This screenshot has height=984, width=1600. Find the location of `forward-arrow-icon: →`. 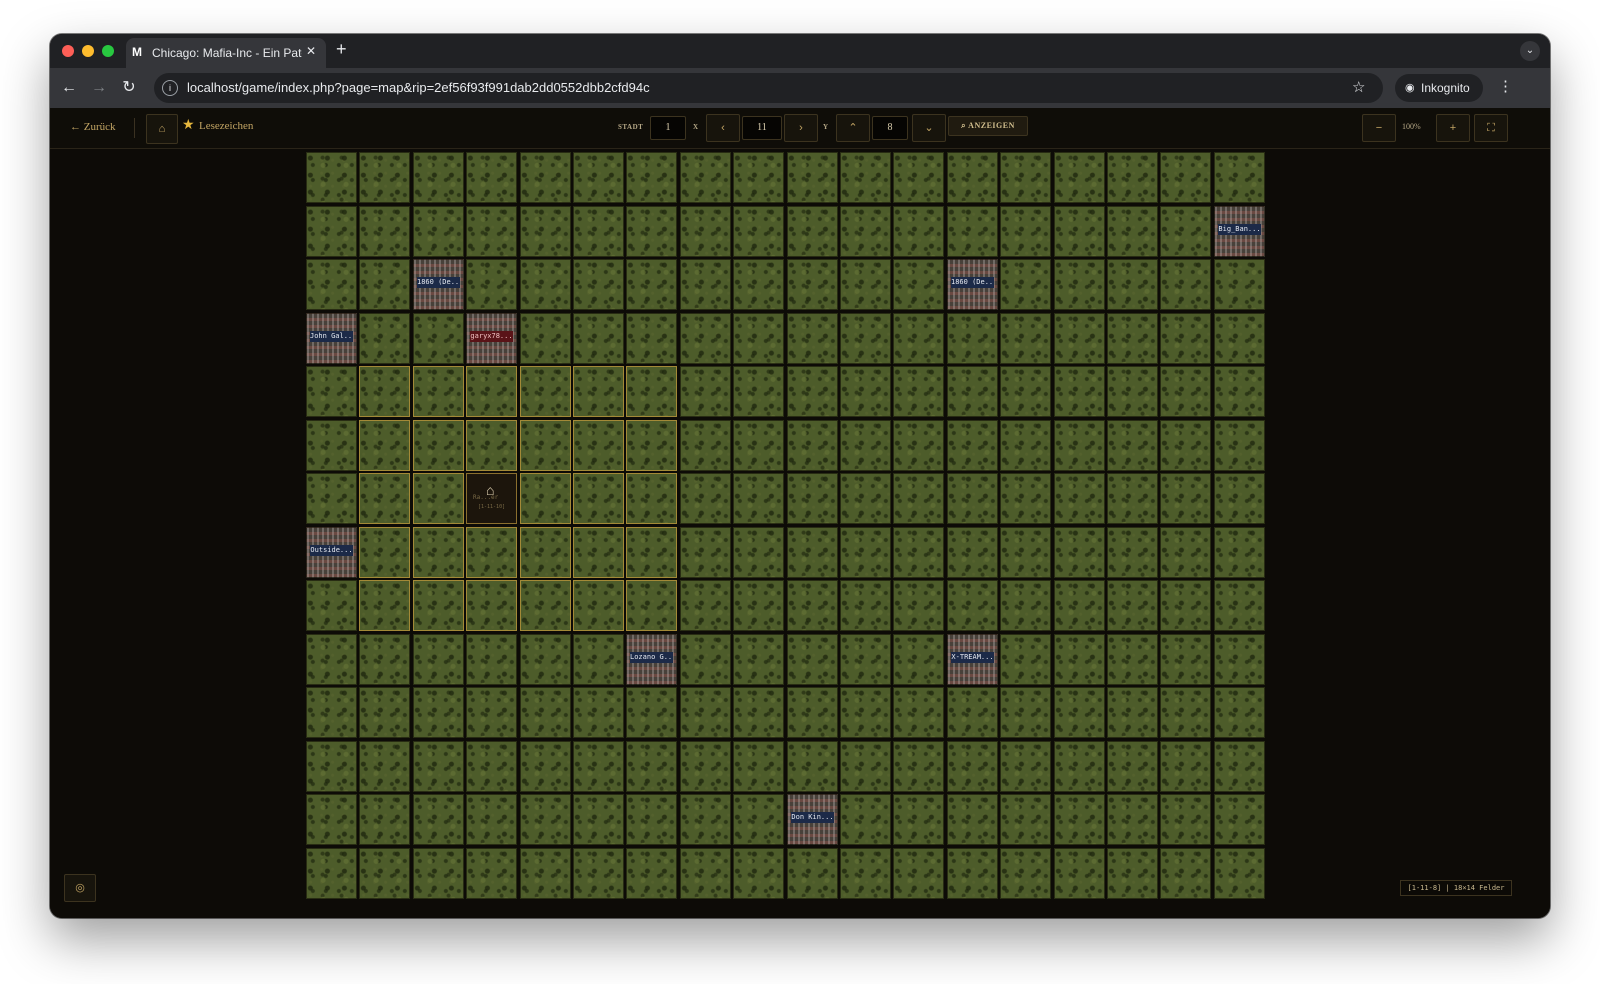

forward-arrow-icon: → is located at coordinates (99, 88).